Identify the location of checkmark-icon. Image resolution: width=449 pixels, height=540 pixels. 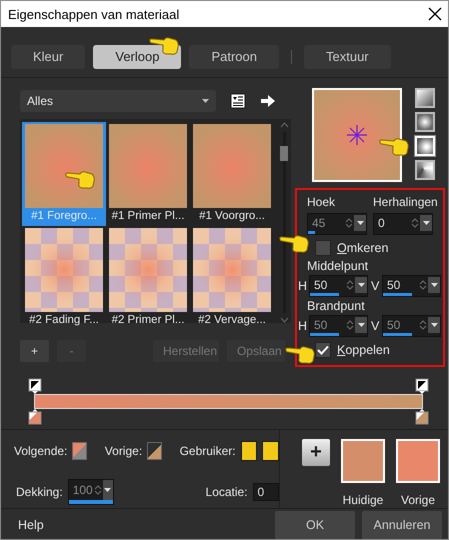
(323, 350).